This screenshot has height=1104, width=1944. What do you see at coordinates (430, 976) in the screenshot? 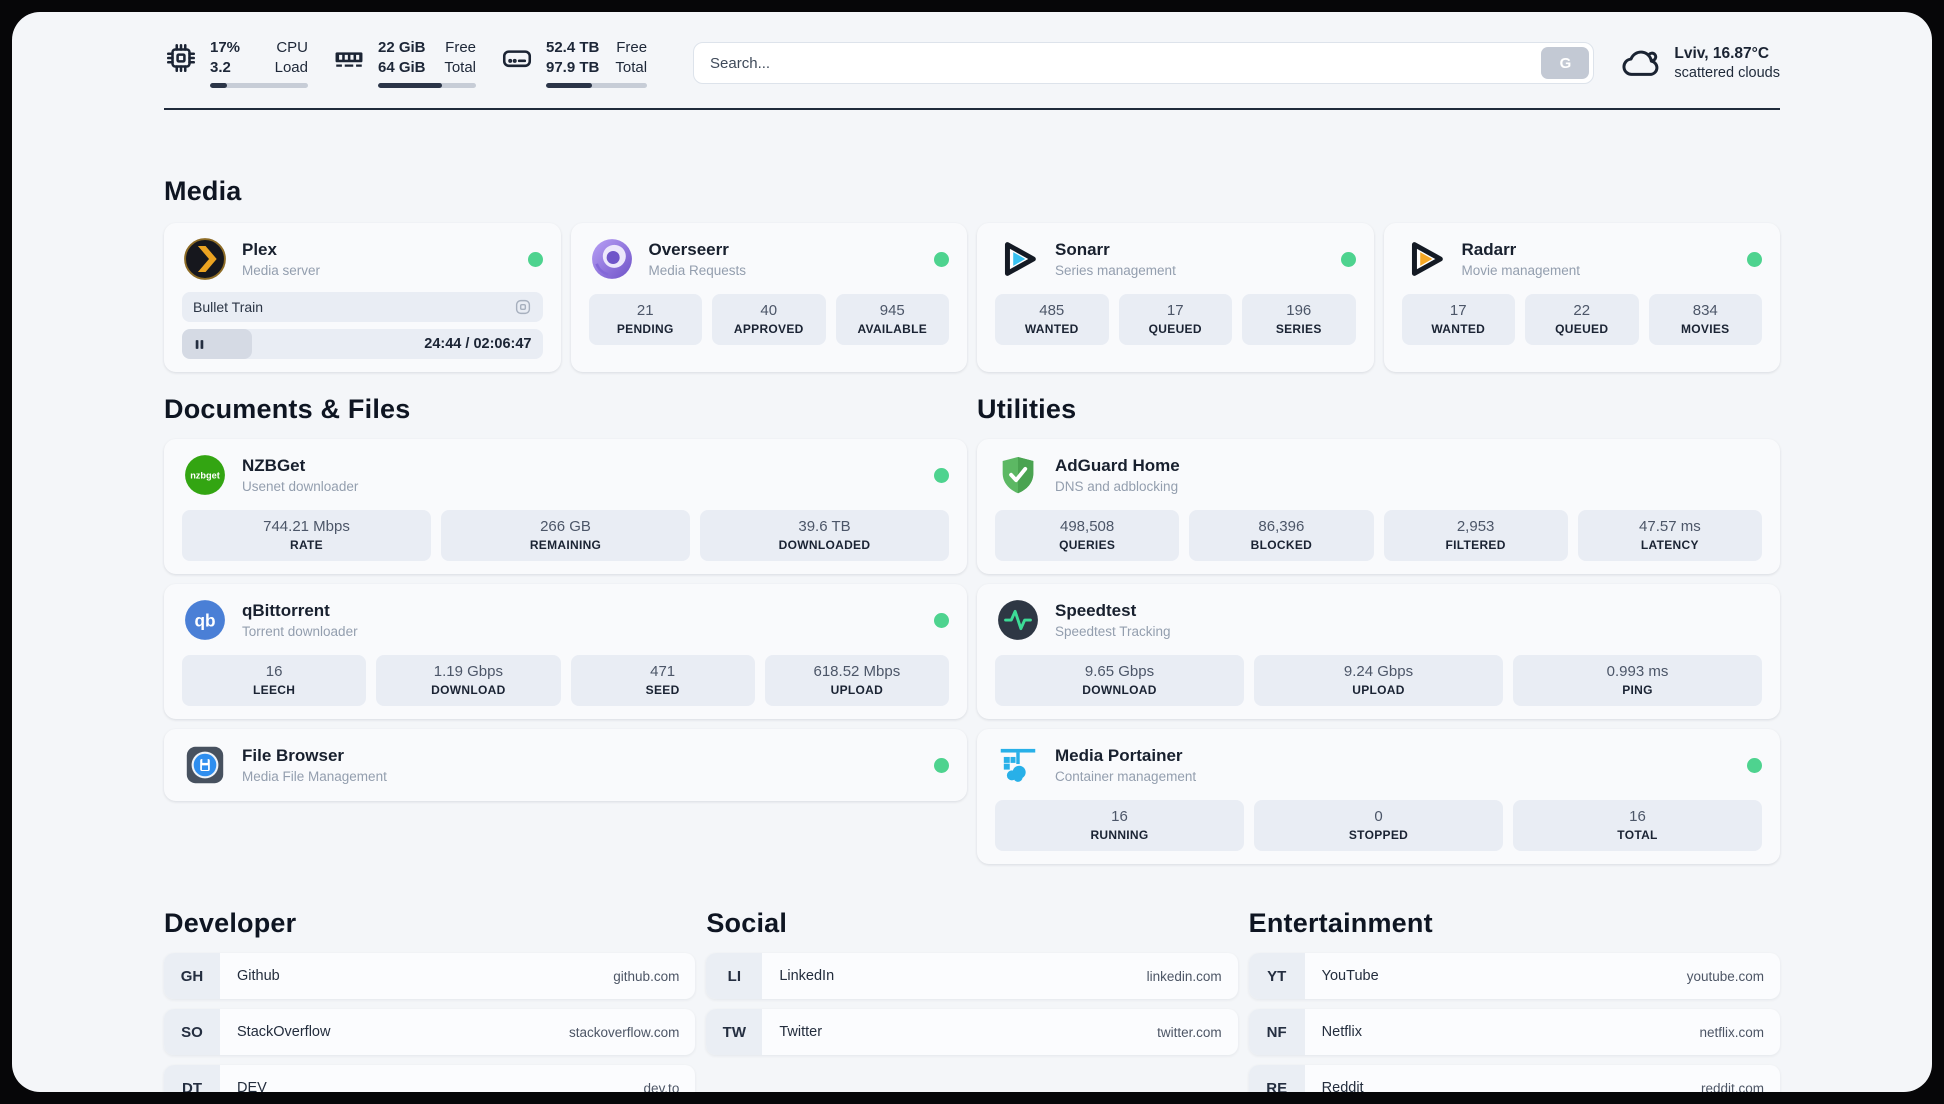
I see `bookmark-github: GH Github github.com` at bounding box center [430, 976].